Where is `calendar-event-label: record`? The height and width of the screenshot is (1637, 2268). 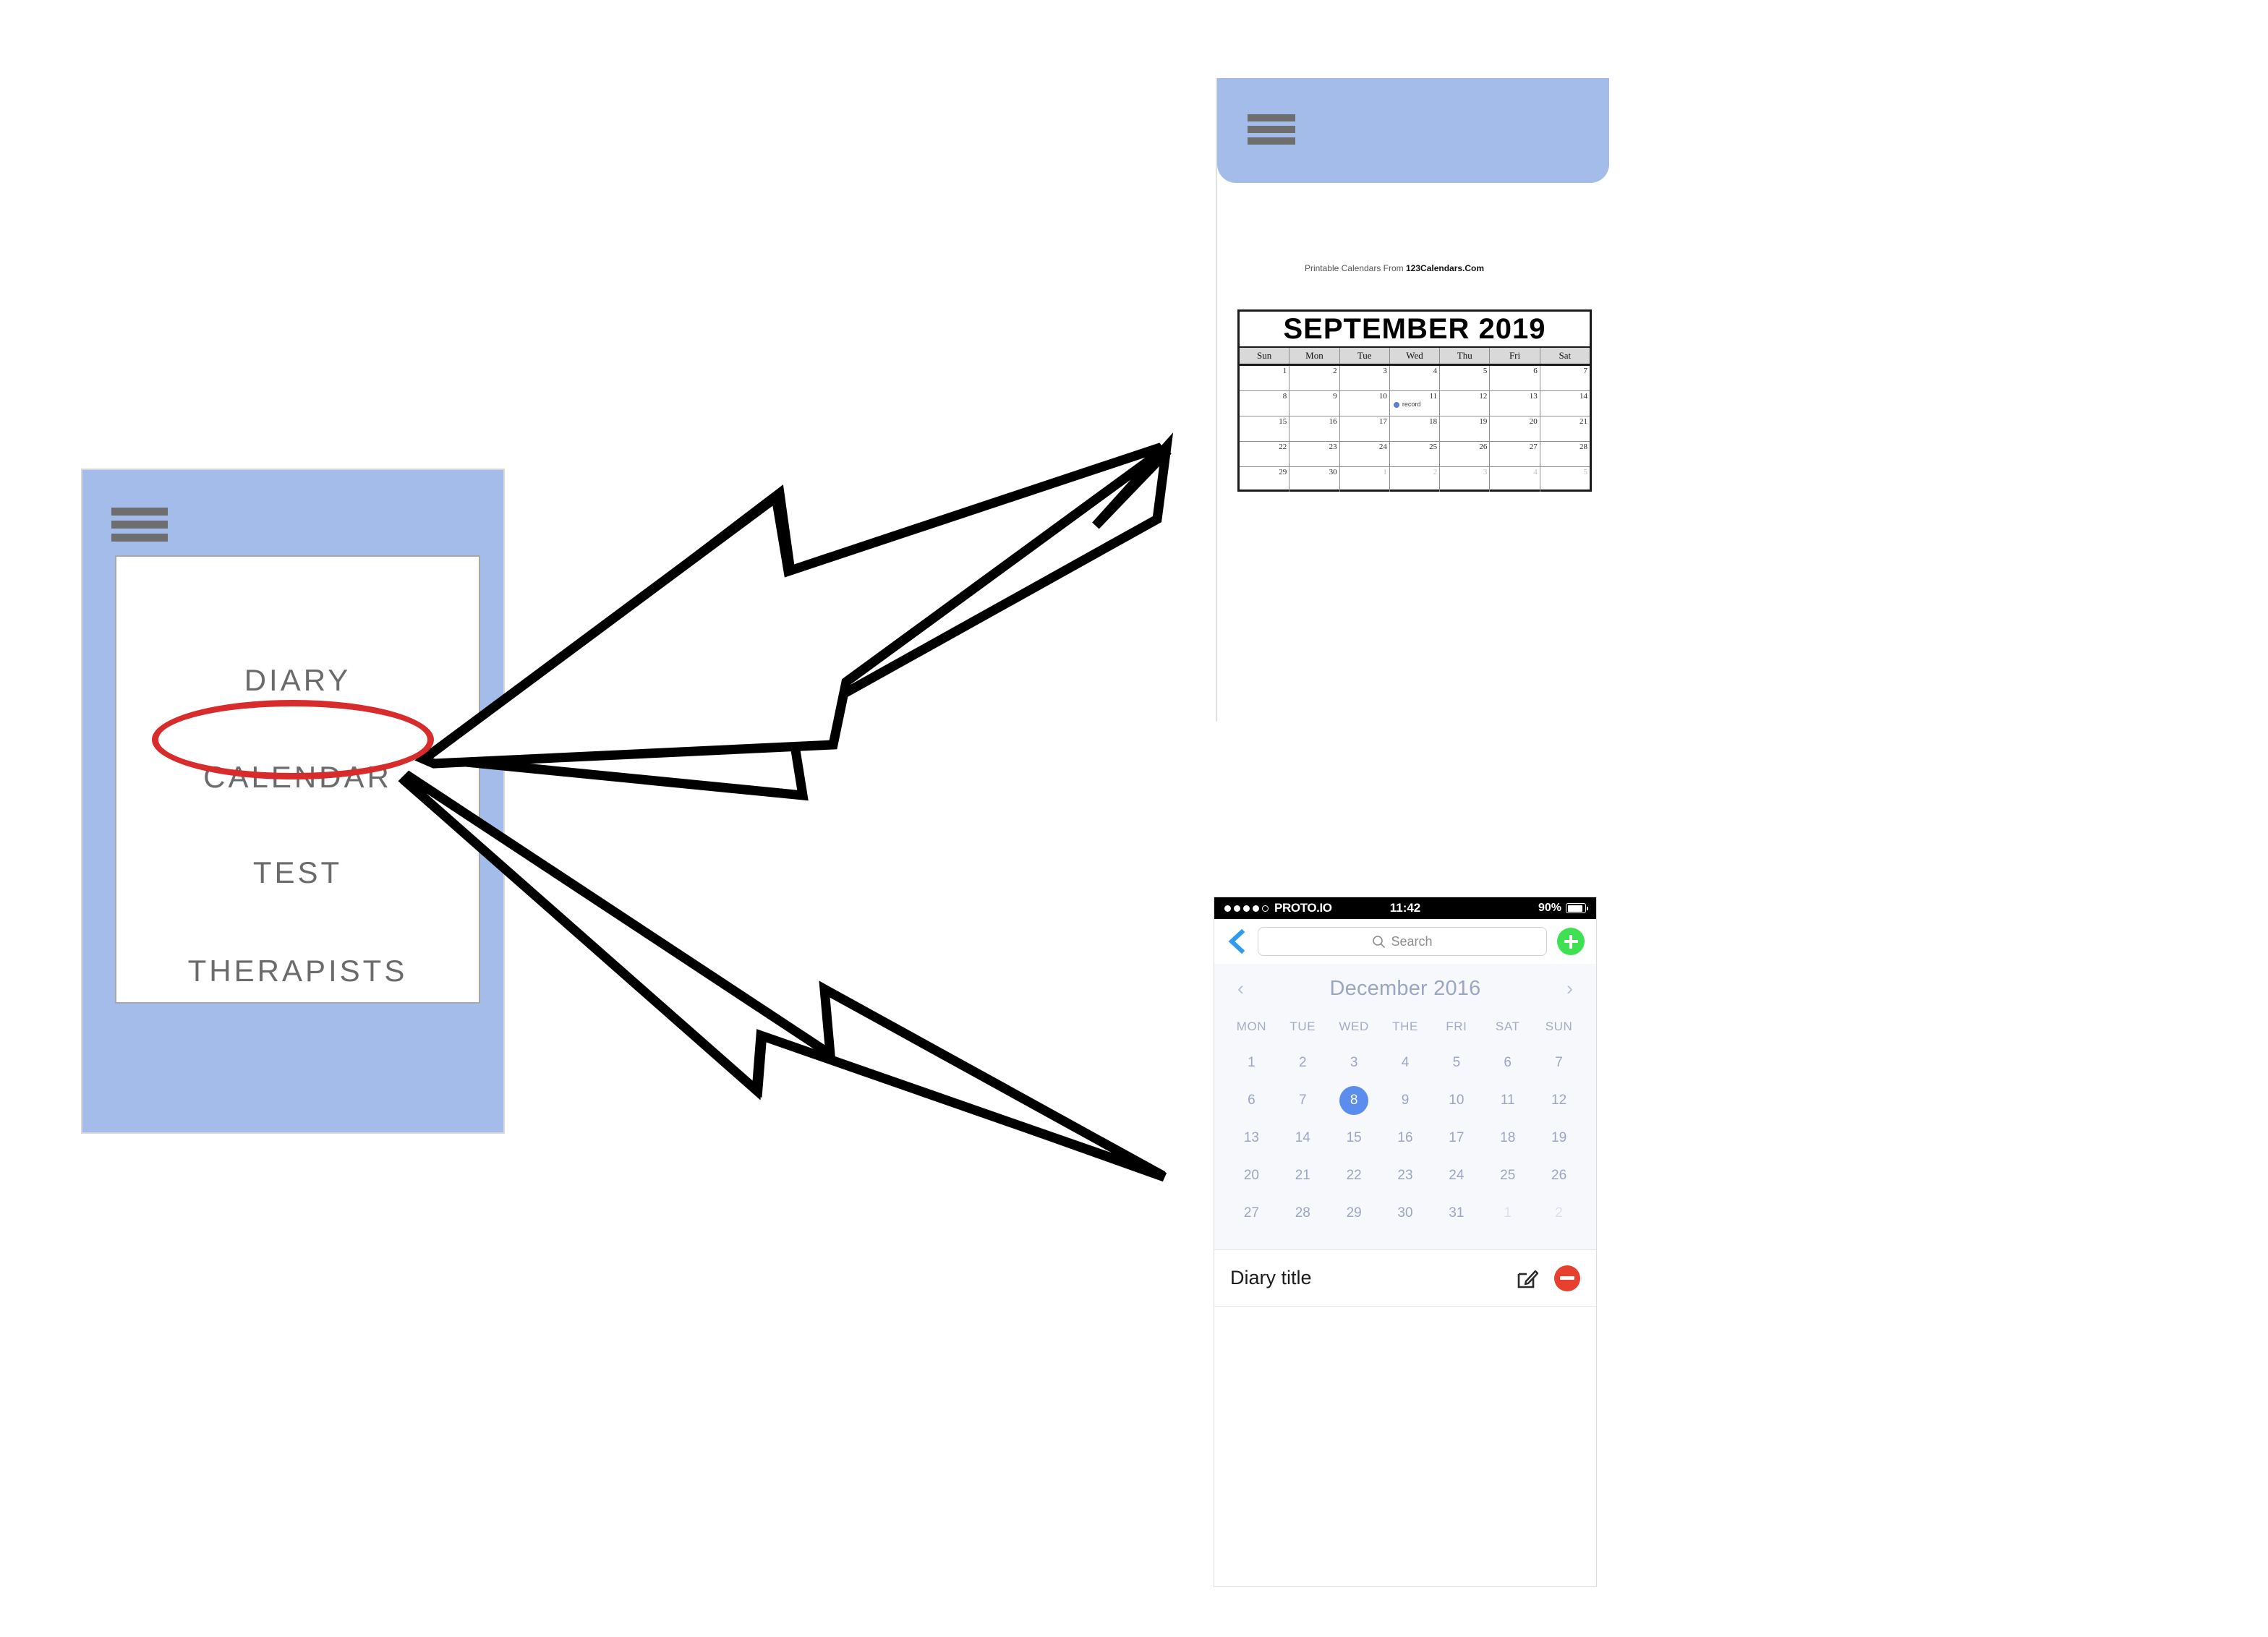 calendar-event-label: record is located at coordinates (1406, 405).